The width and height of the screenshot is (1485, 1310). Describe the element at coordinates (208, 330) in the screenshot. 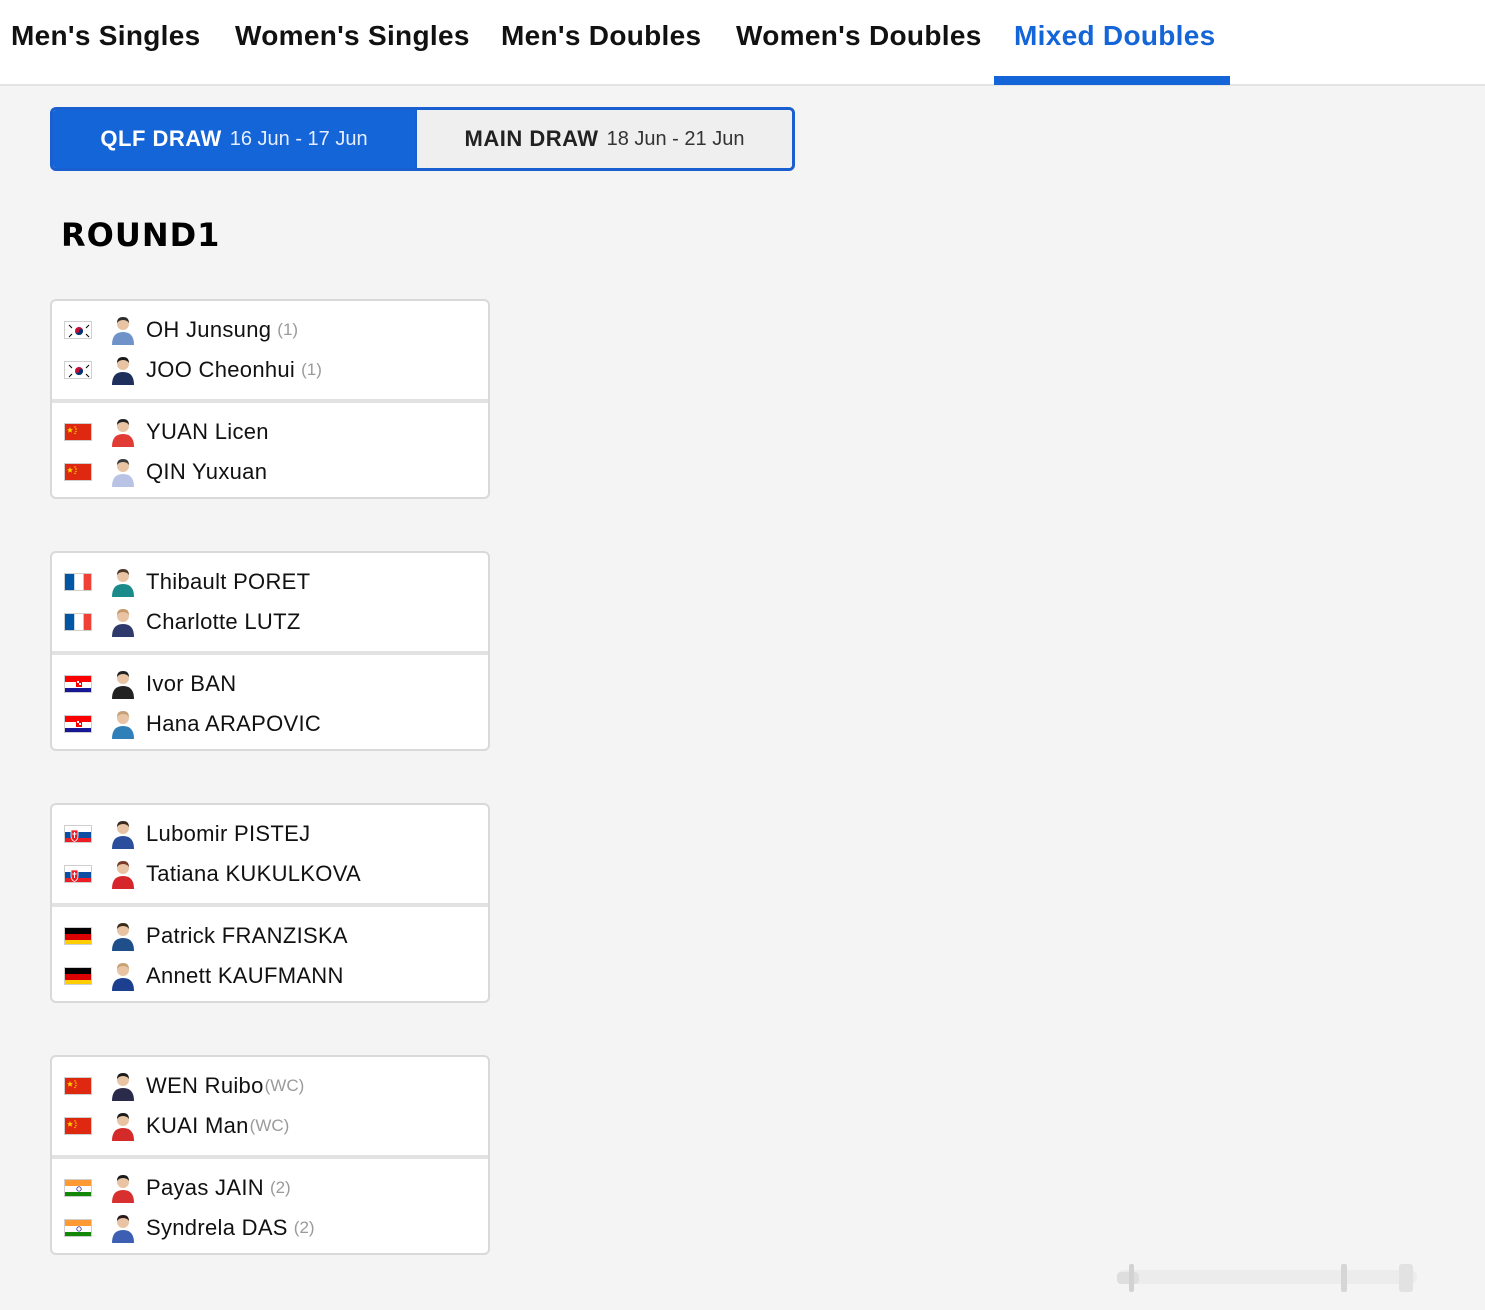

I see `player-name: OH Junsung` at that location.